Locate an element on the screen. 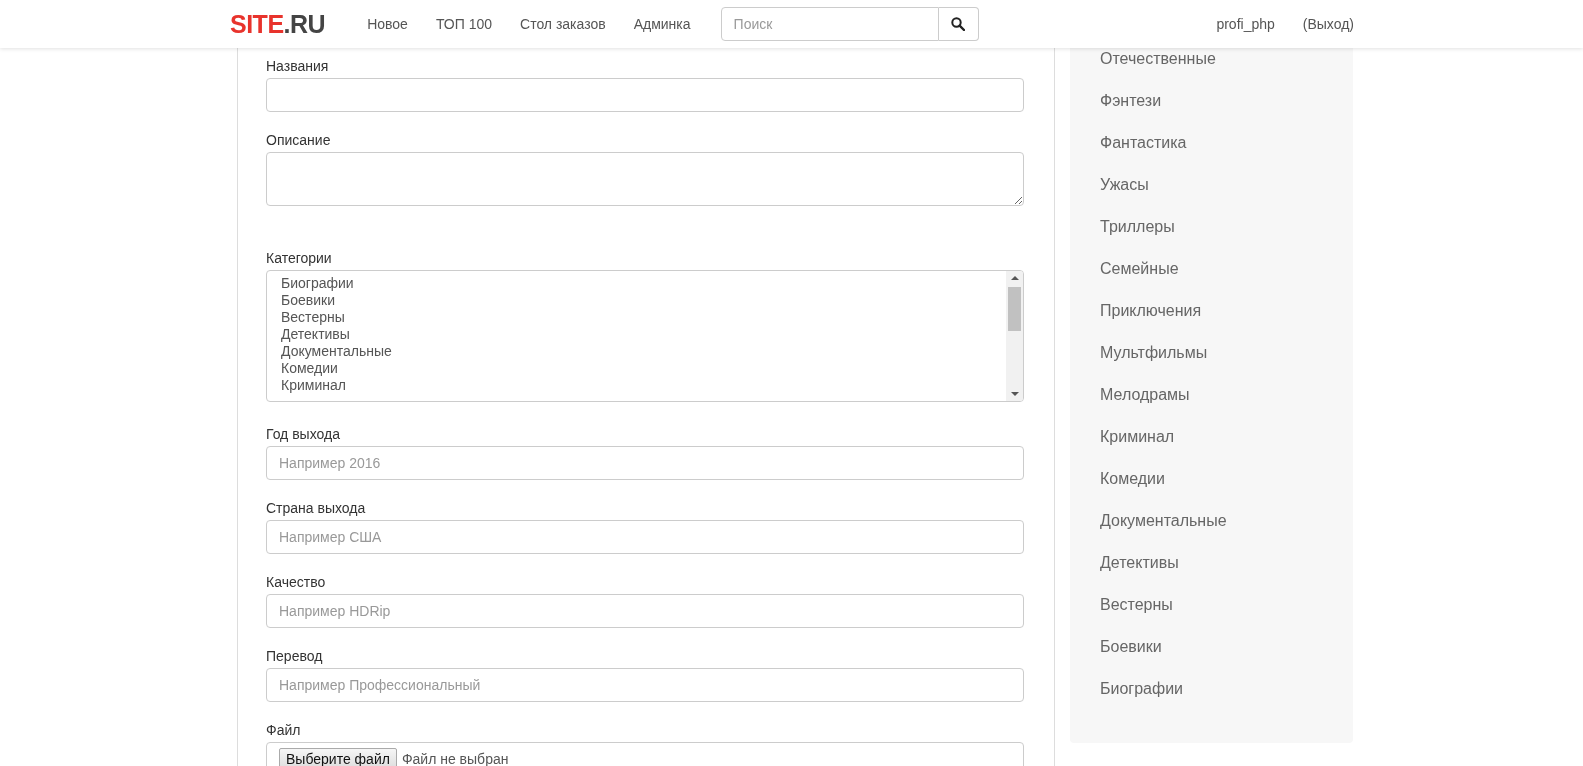 Image resolution: width=1583 pixels, height=766 pixels. category-link: Документальные is located at coordinates (1211, 521).